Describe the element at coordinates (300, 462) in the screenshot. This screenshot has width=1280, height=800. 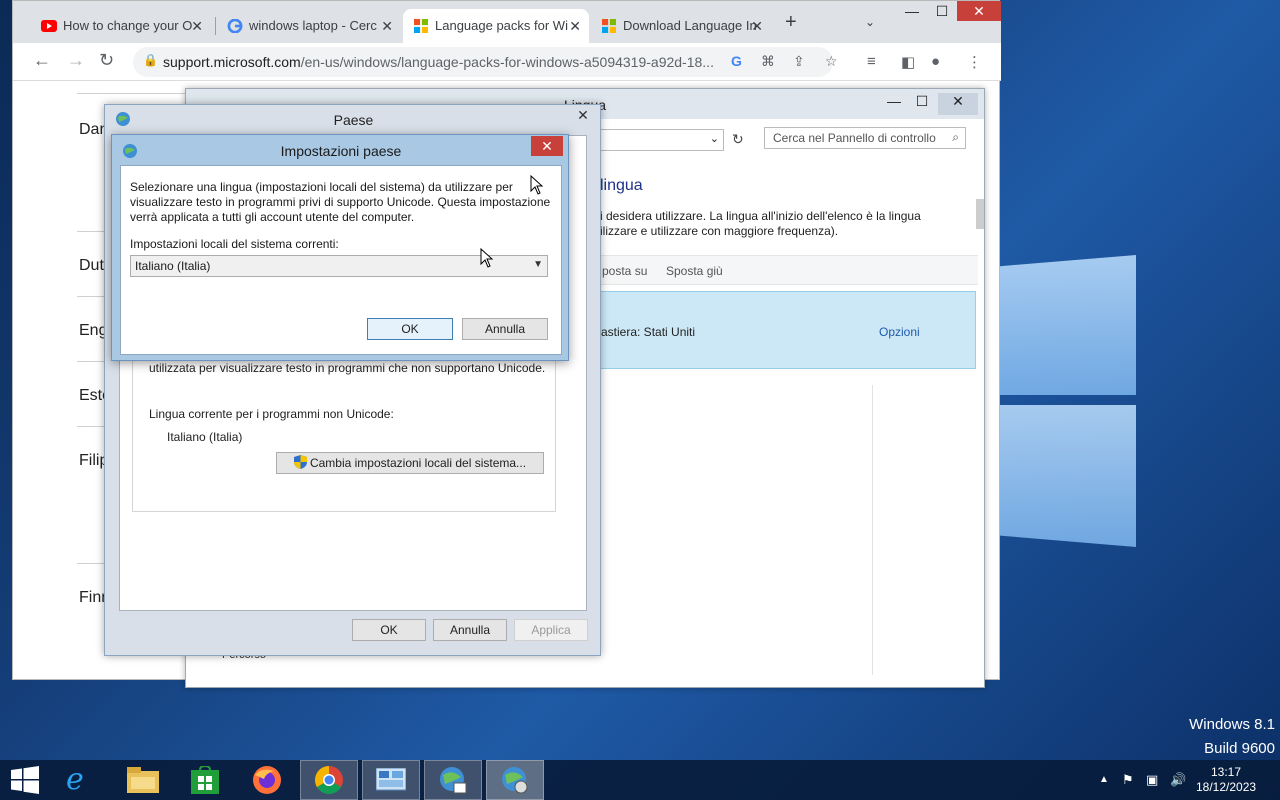
I see `uac-shield-icon` at that location.